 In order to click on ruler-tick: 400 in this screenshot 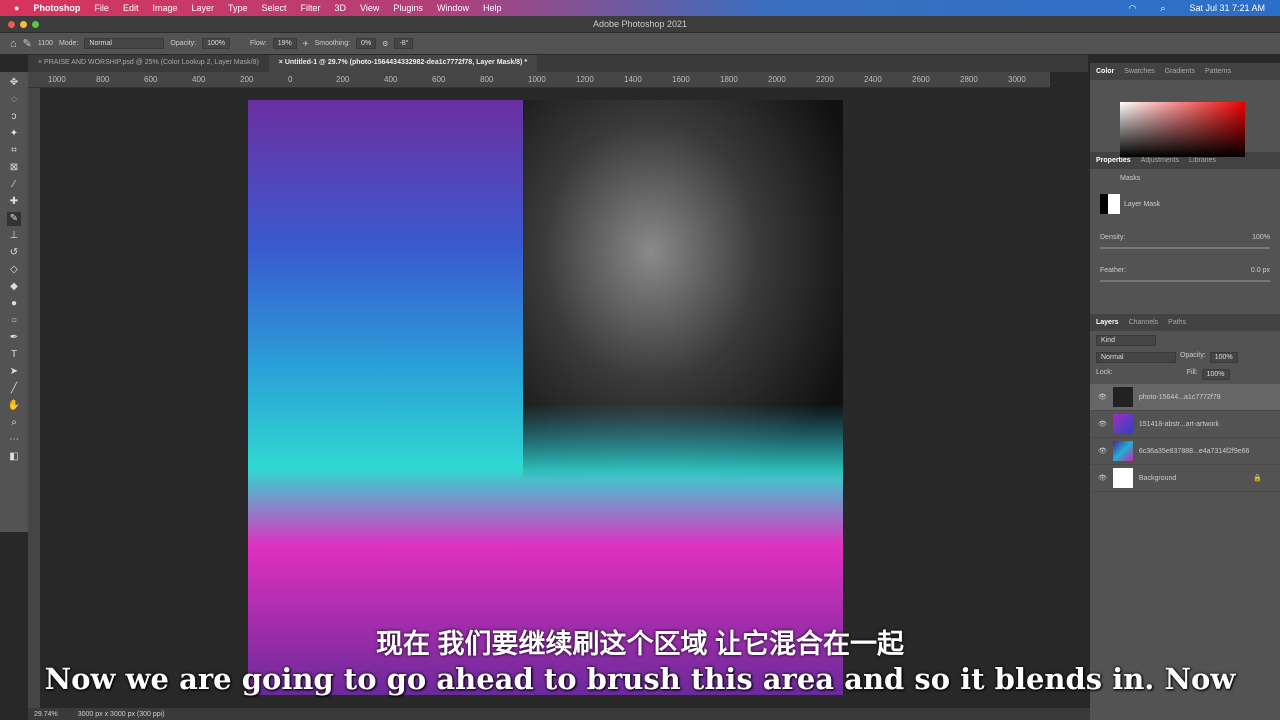, I will do `click(391, 79)`.